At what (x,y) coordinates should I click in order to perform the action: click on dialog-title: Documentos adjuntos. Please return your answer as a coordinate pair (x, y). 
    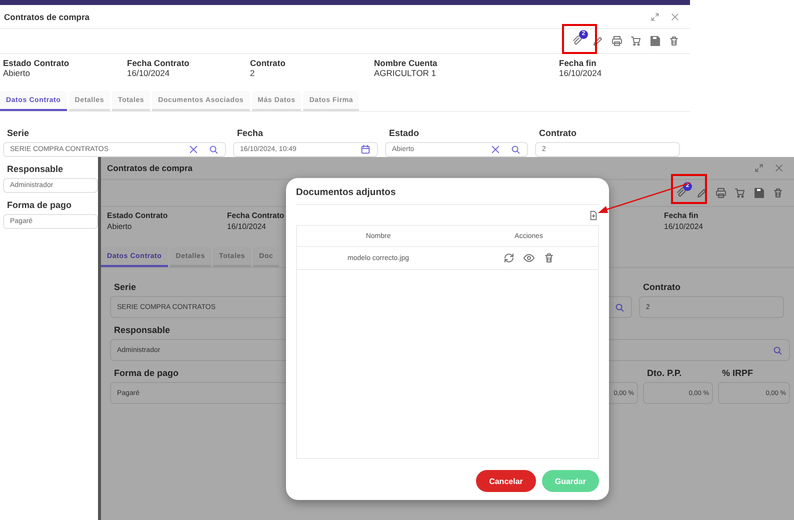
    Looking at the image, I should click on (447, 196).